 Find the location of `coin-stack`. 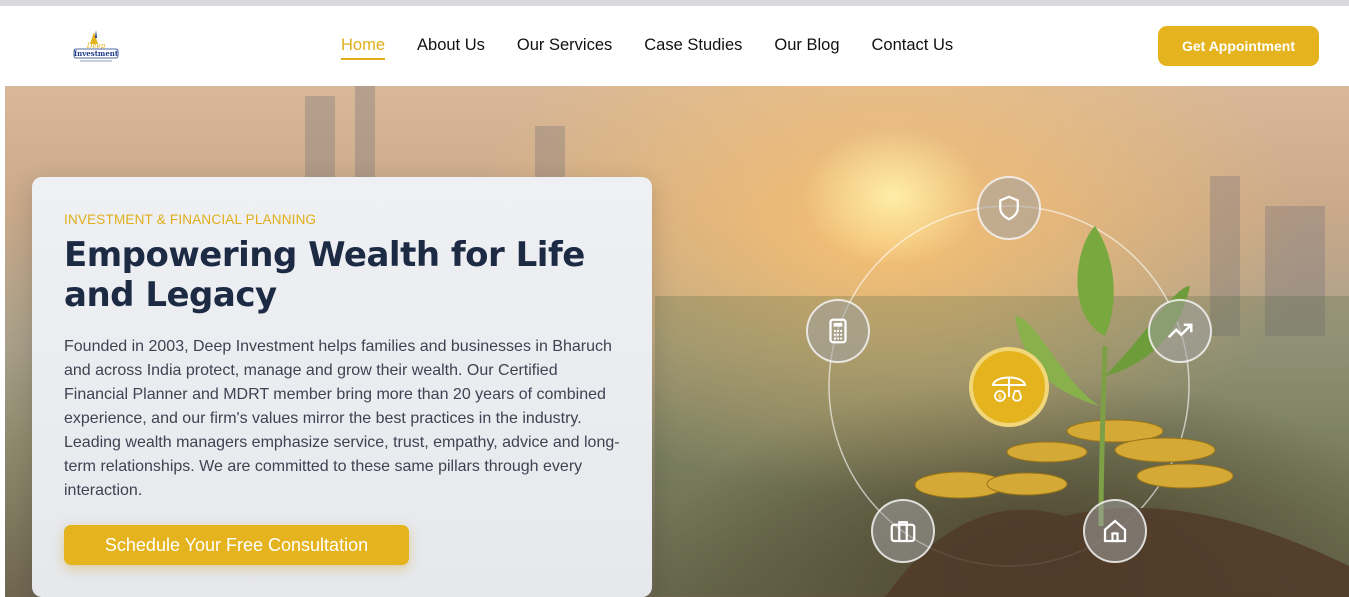

coin-stack is located at coordinates (1074, 459).